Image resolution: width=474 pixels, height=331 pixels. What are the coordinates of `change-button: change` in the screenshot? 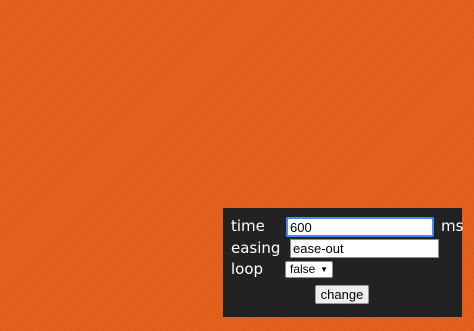 It's located at (342, 294).